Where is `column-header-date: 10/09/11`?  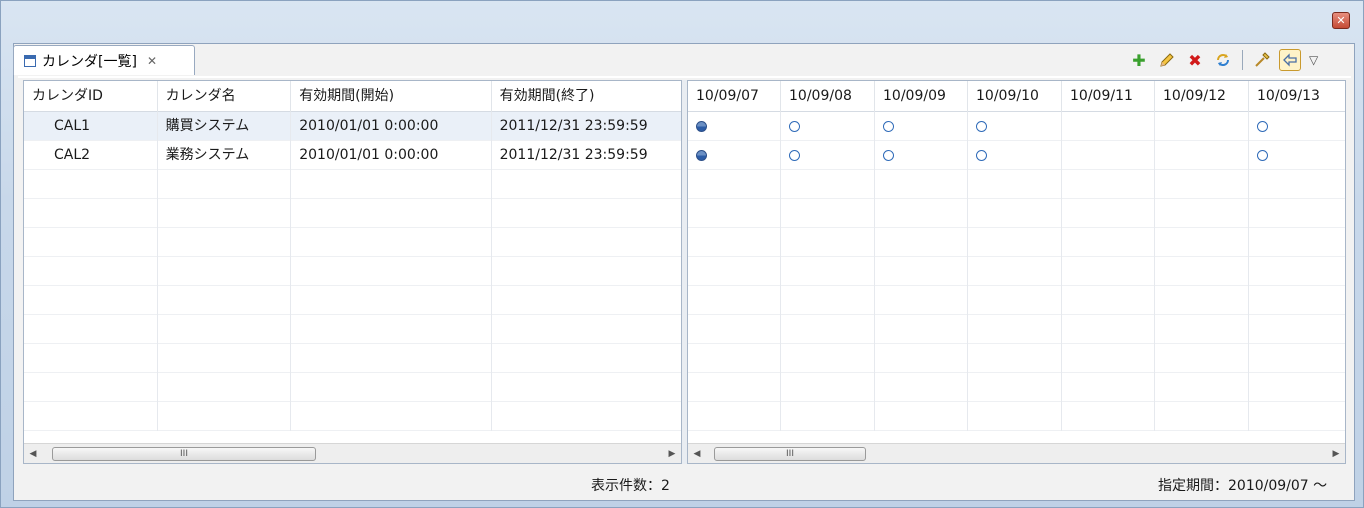
column-header-date: 10/09/11 is located at coordinates (1108, 96).